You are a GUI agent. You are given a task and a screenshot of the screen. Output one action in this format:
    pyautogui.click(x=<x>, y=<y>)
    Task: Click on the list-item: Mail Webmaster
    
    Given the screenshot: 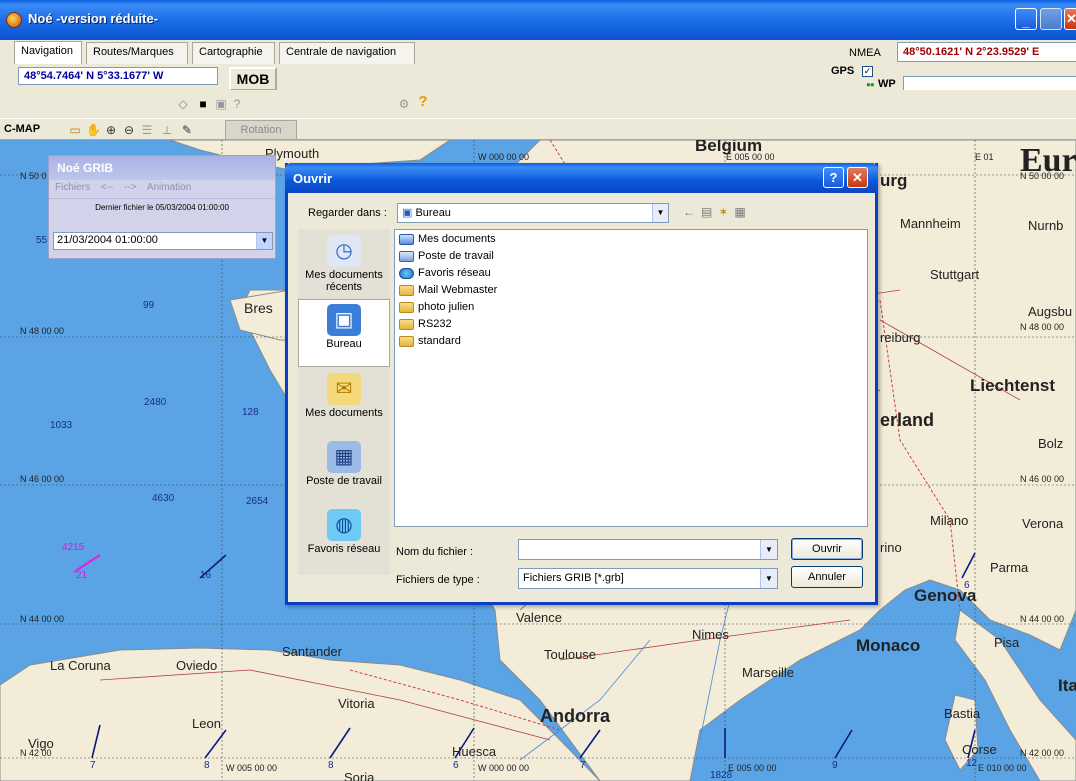 What is the action you would take?
    pyautogui.click(x=631, y=292)
    